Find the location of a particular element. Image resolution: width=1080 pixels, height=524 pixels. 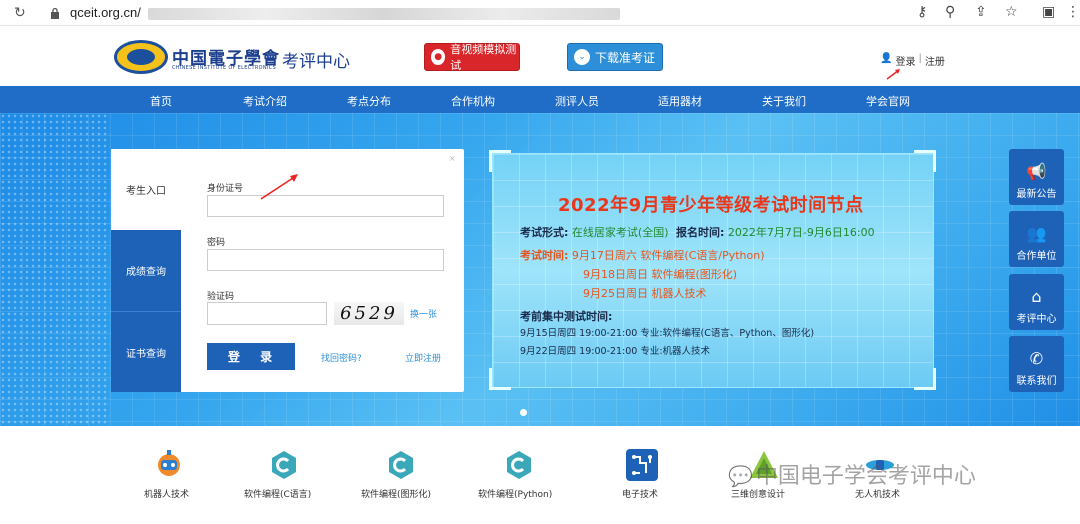

register-link: 注册 is located at coordinates (935, 60).